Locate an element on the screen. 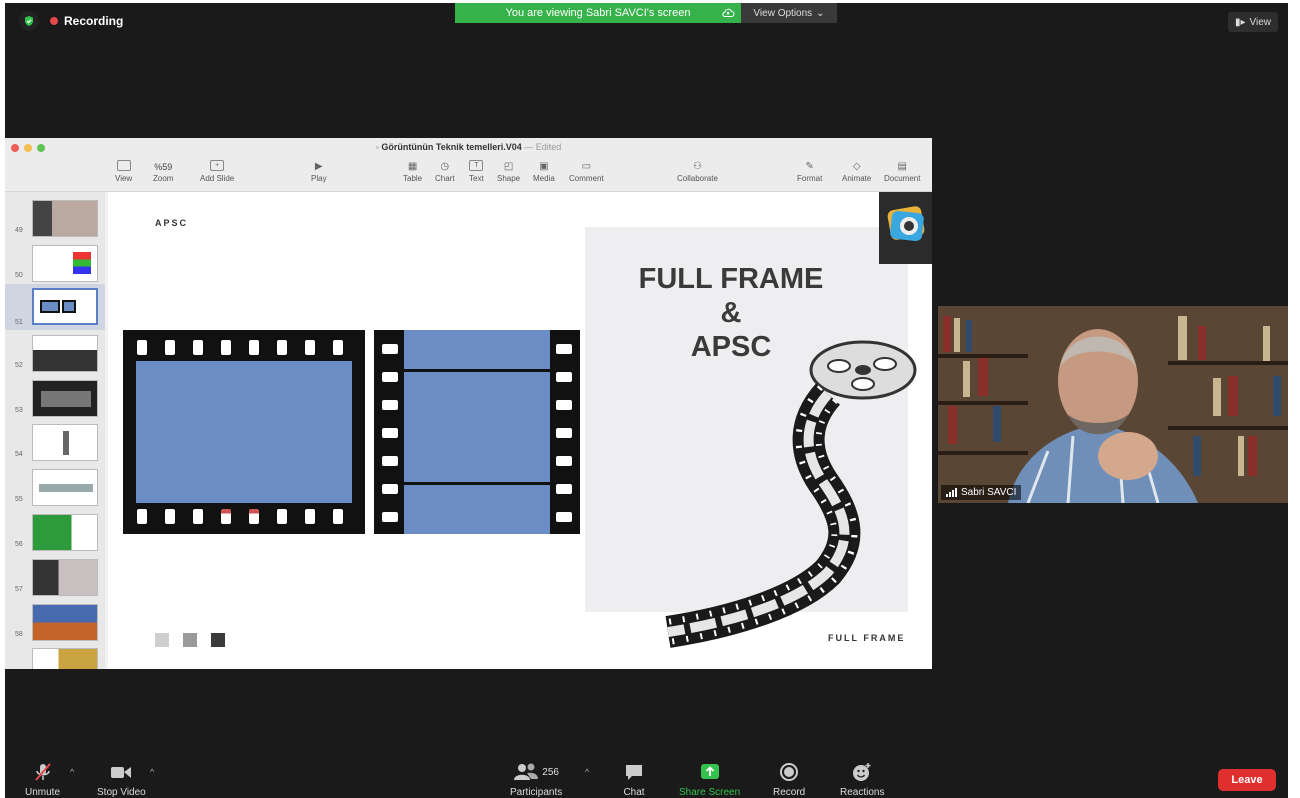 This screenshot has height=798, width=1300. participants-label: Participants is located at coordinates (536, 792).